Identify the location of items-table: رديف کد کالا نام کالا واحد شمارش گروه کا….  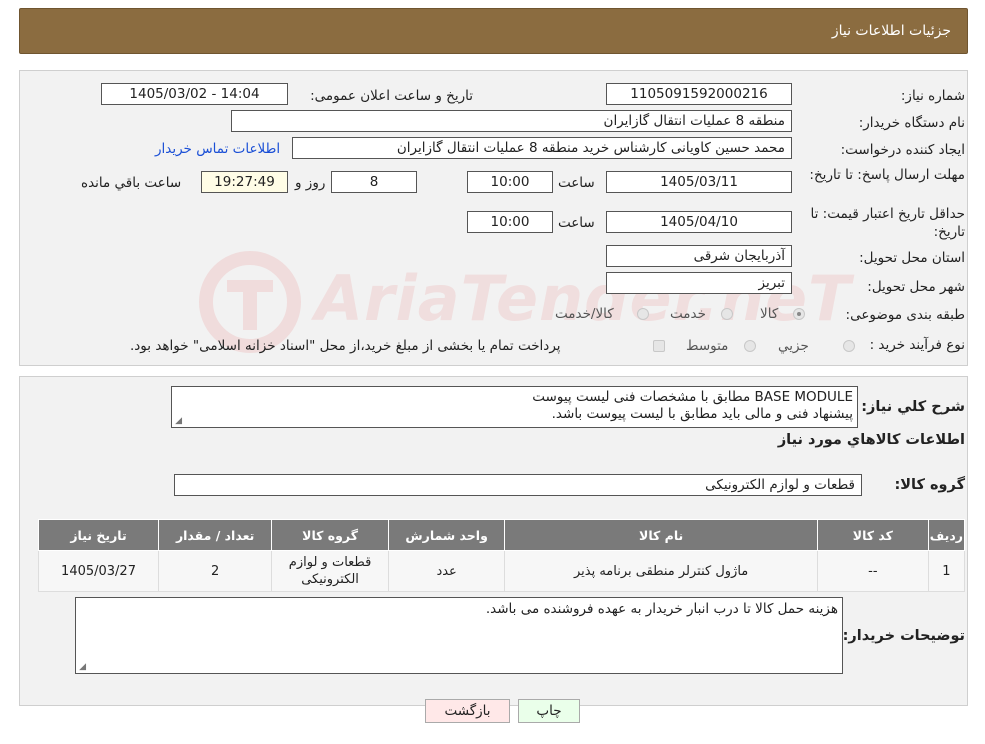
(501, 555).